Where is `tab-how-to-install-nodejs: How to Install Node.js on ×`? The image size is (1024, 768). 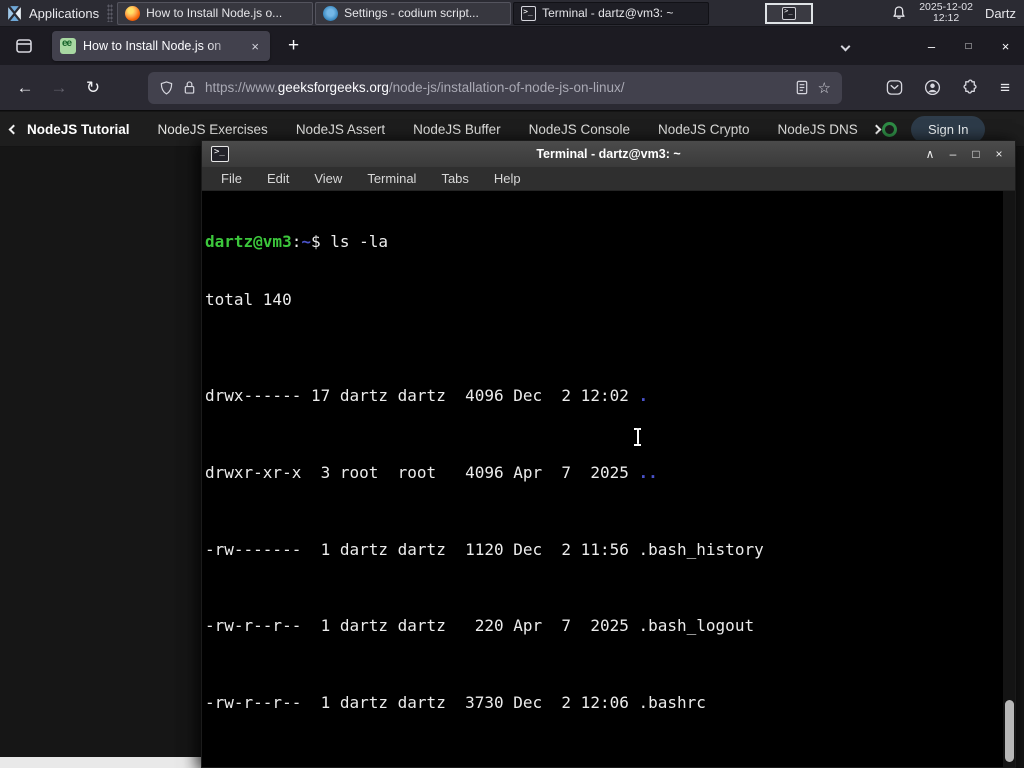 tab-how-to-install-nodejs: How to Install Node.js on × is located at coordinates (161, 46).